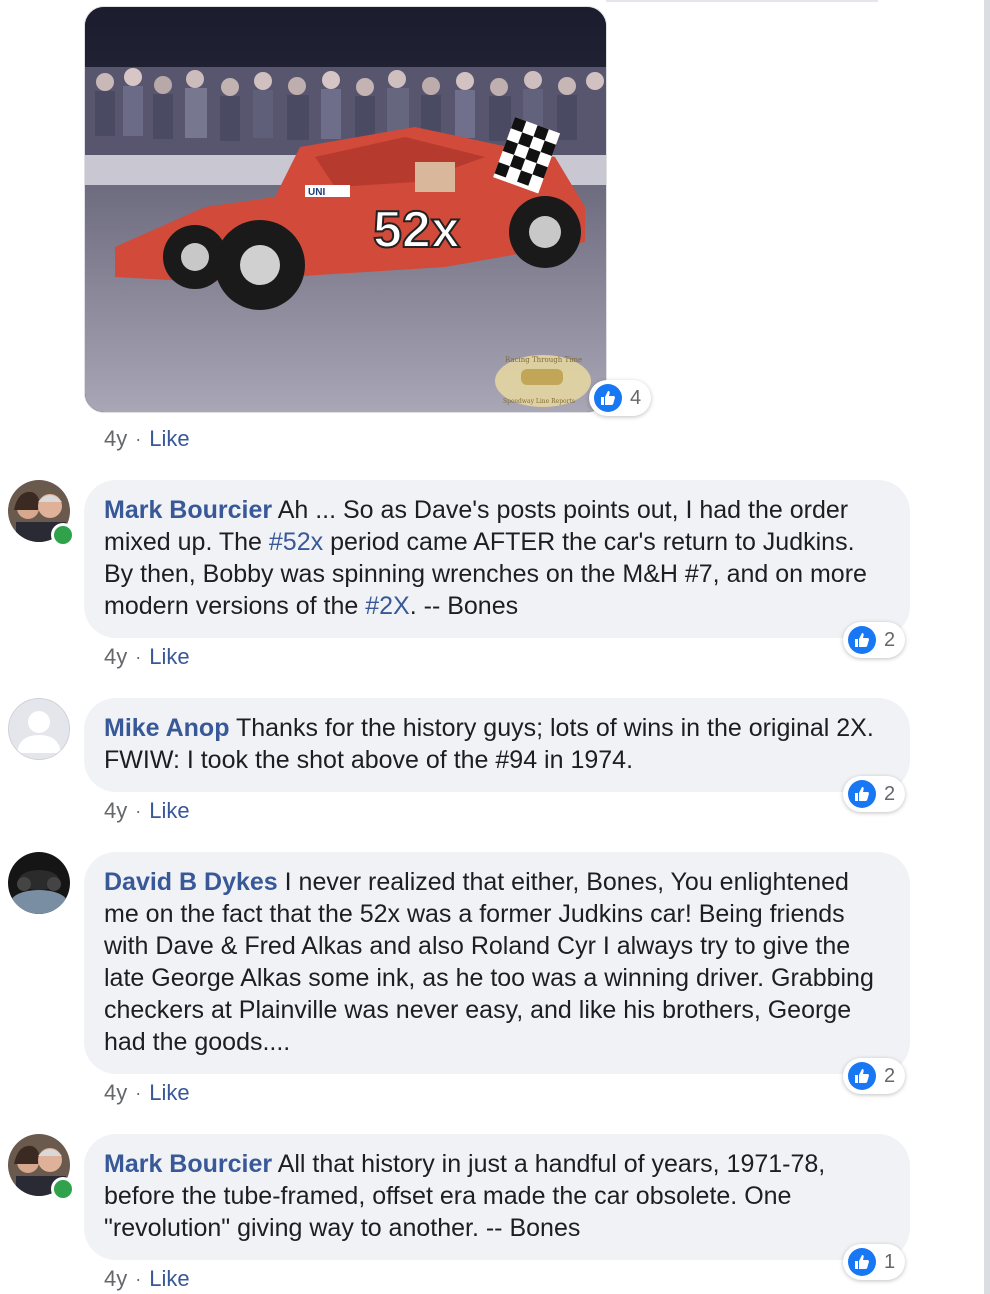 The width and height of the screenshot is (990, 1294). What do you see at coordinates (416, 230) in the screenshot?
I see `car-number: 52x` at bounding box center [416, 230].